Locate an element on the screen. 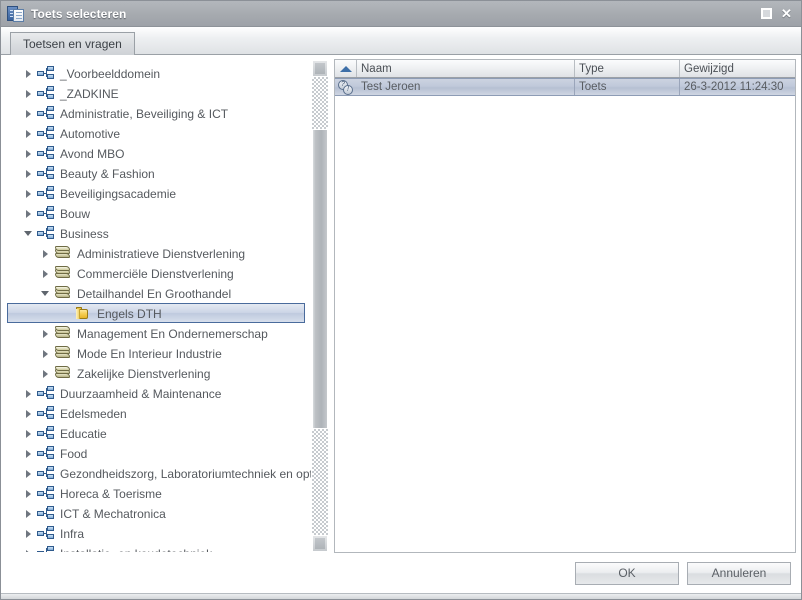 This screenshot has height=600, width=802. tree-item: Mode En Interieur Industrie is located at coordinates (159, 353).